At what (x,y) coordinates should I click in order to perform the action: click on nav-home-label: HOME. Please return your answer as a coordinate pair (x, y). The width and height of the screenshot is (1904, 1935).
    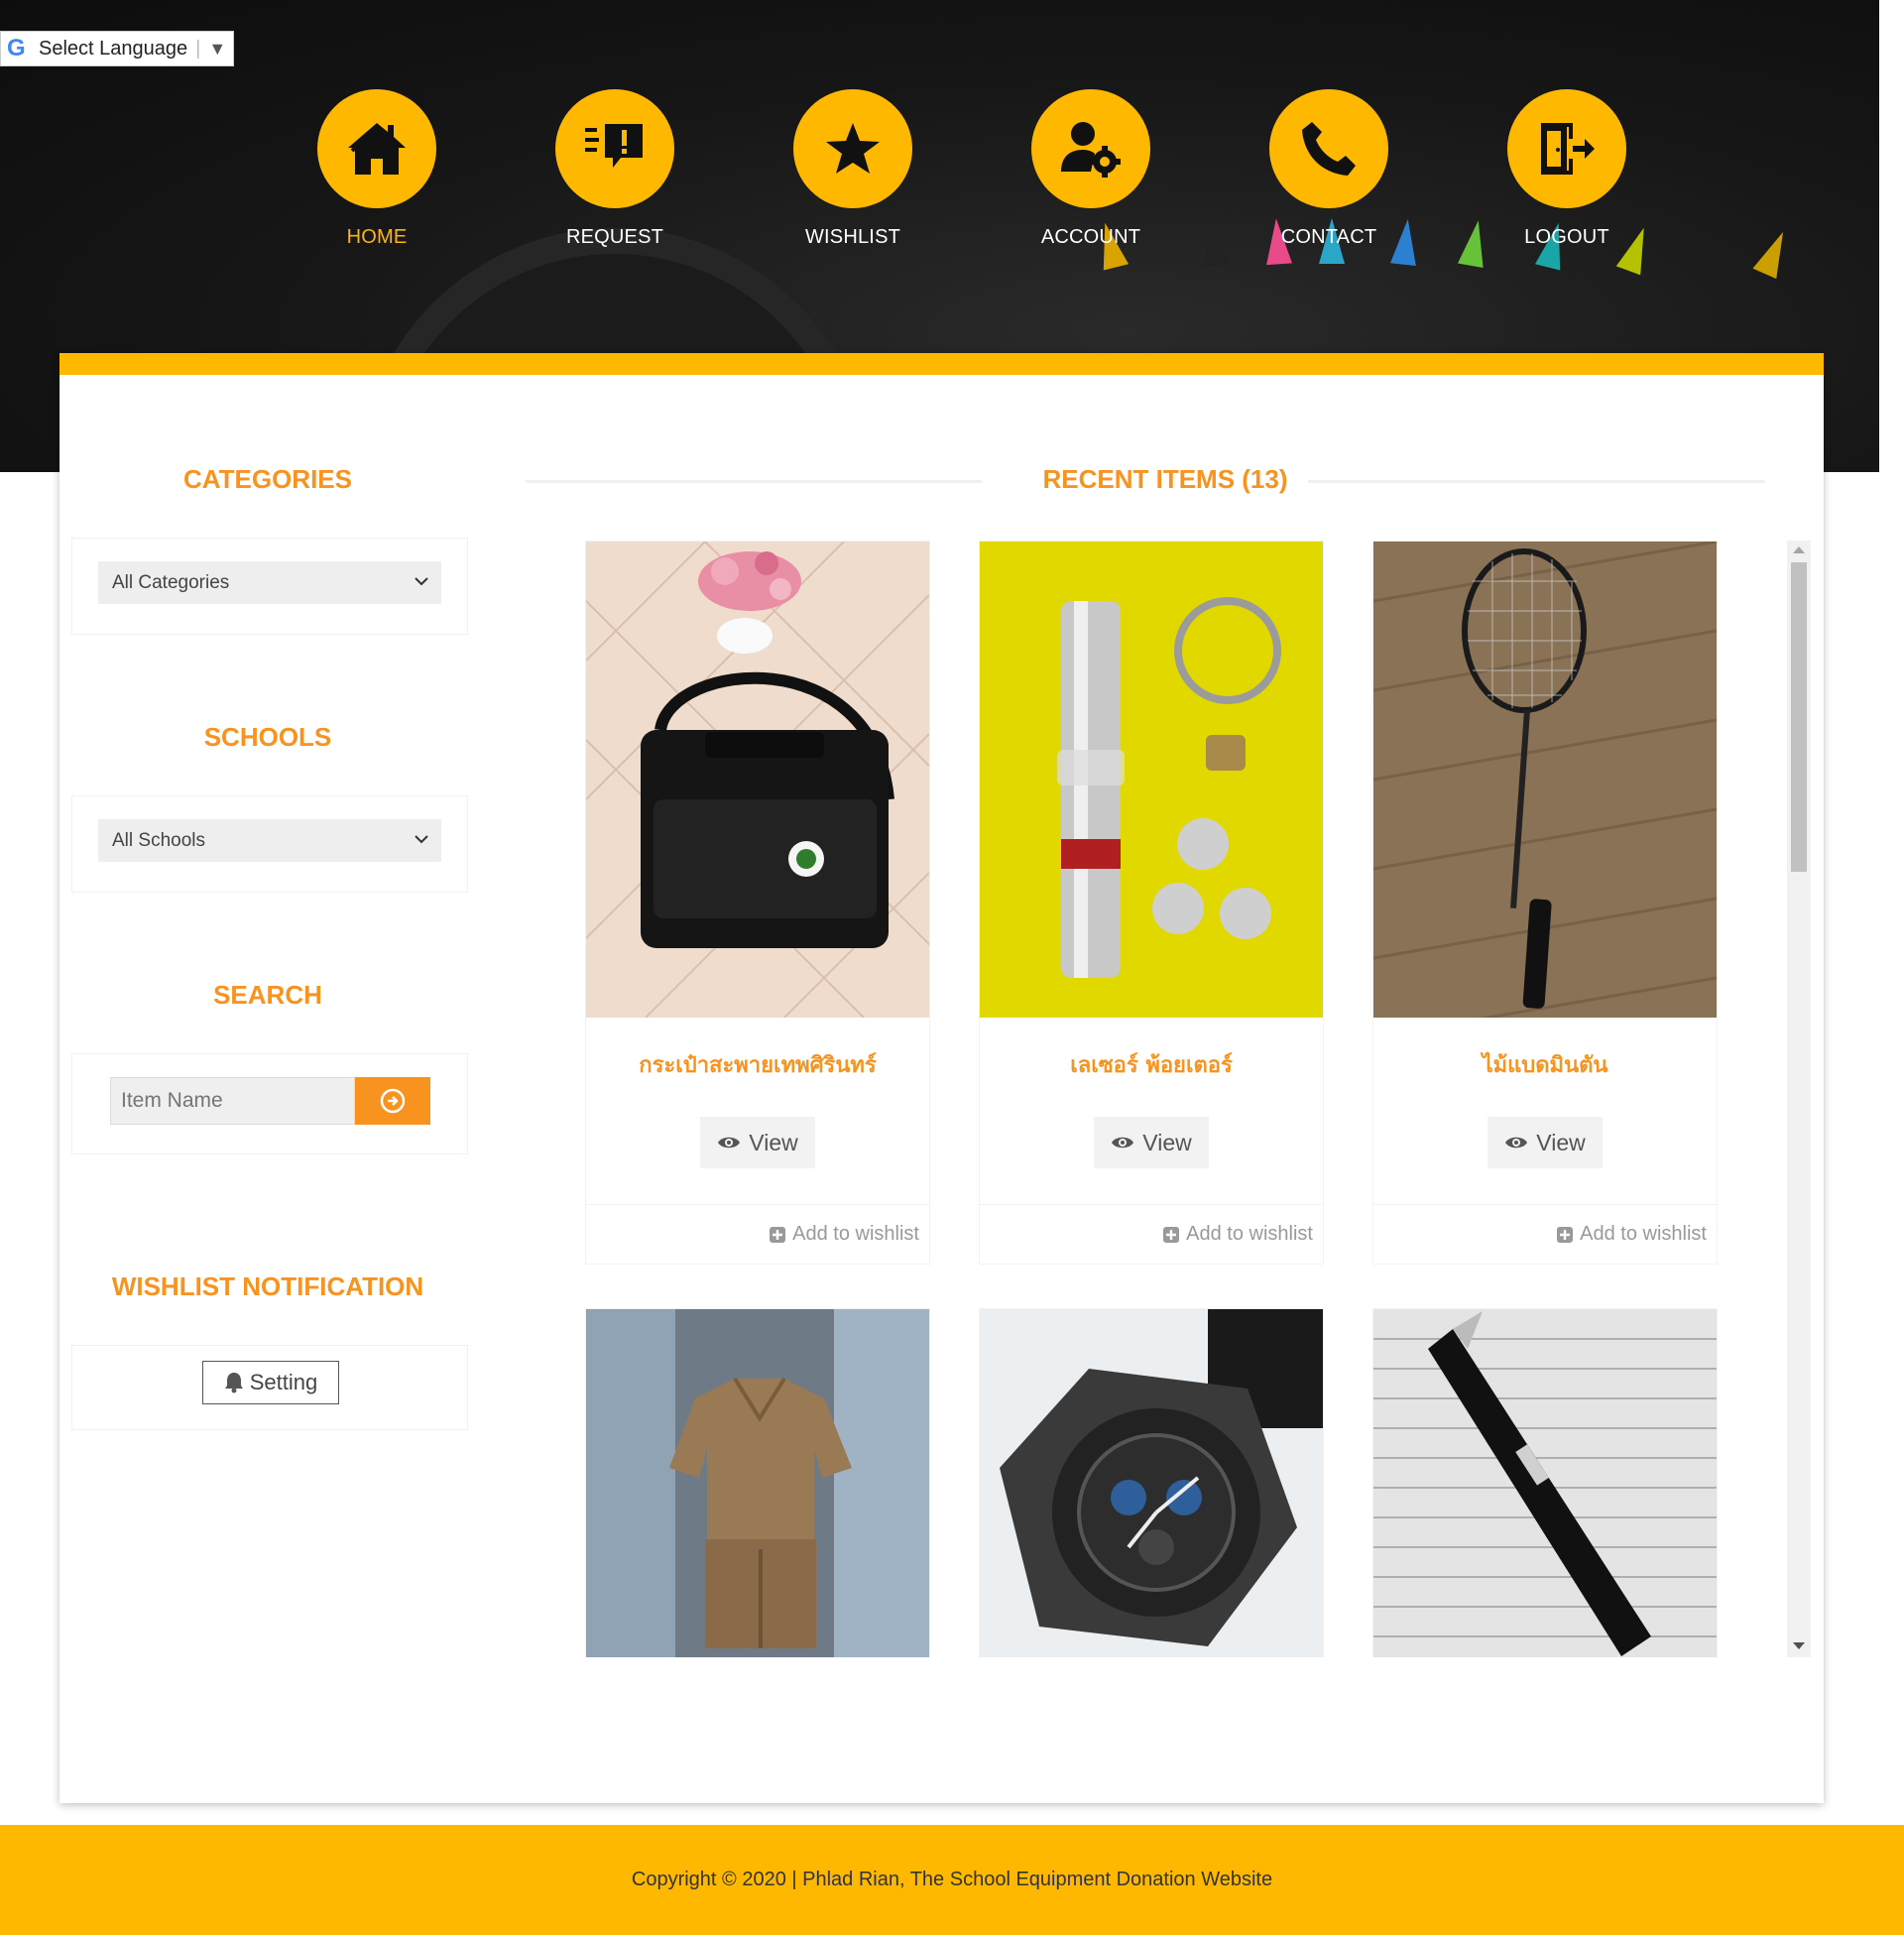
    Looking at the image, I should click on (377, 237).